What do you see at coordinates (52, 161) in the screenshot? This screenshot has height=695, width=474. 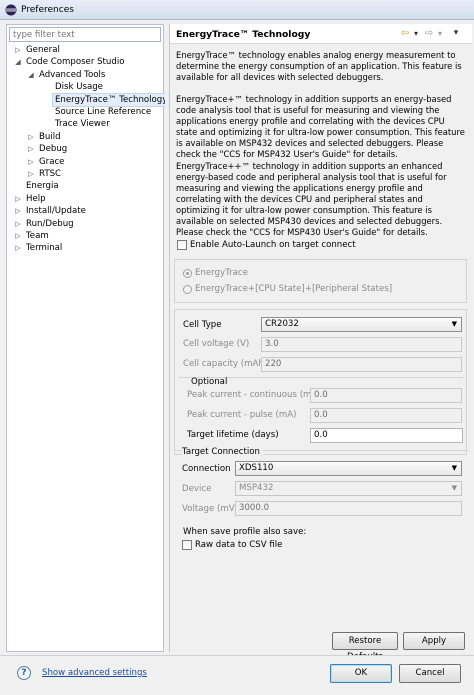 I see `tree-item-label: Grace` at bounding box center [52, 161].